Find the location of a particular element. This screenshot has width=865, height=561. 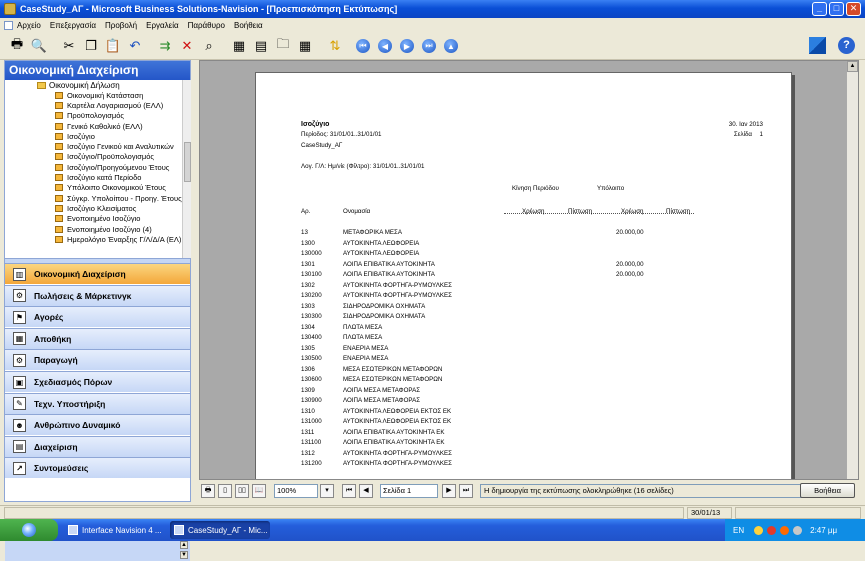

paste-icon: 📋 is located at coordinates (113, 46).